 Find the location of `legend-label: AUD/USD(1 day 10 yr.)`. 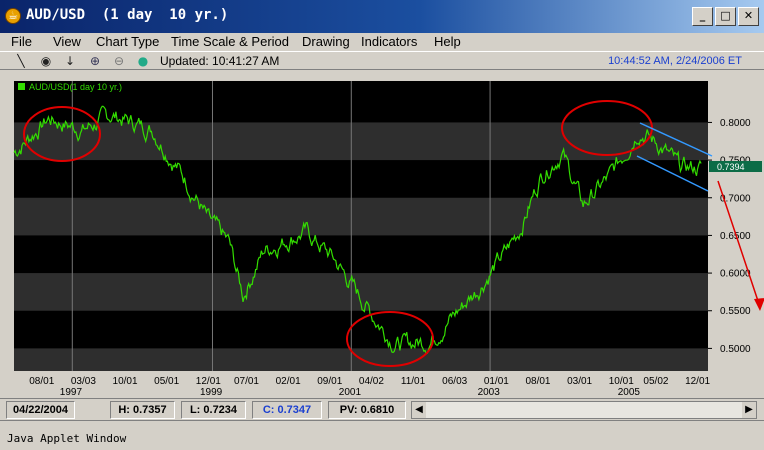

legend-label: AUD/USD(1 day 10 yr.) is located at coordinates (75, 87).